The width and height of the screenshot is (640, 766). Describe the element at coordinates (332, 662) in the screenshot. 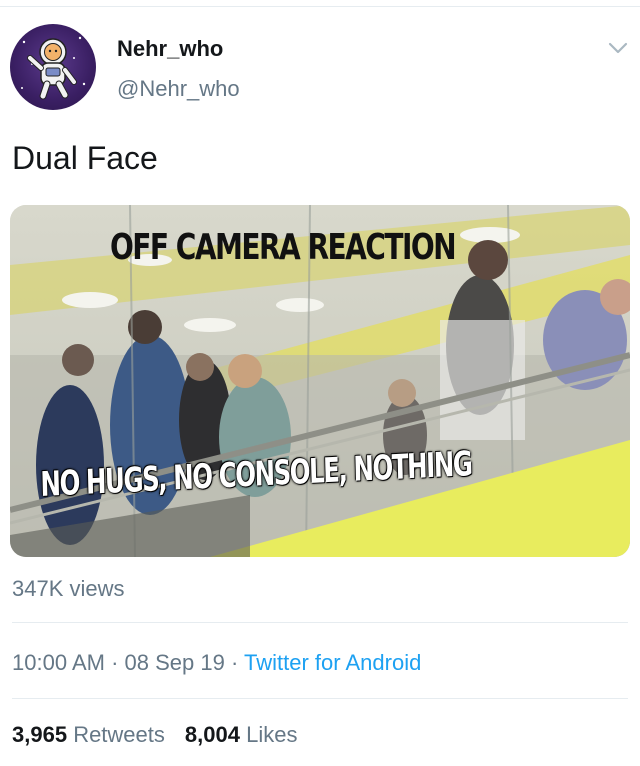

I see `tweet-source-link: Twitter for Android` at that location.